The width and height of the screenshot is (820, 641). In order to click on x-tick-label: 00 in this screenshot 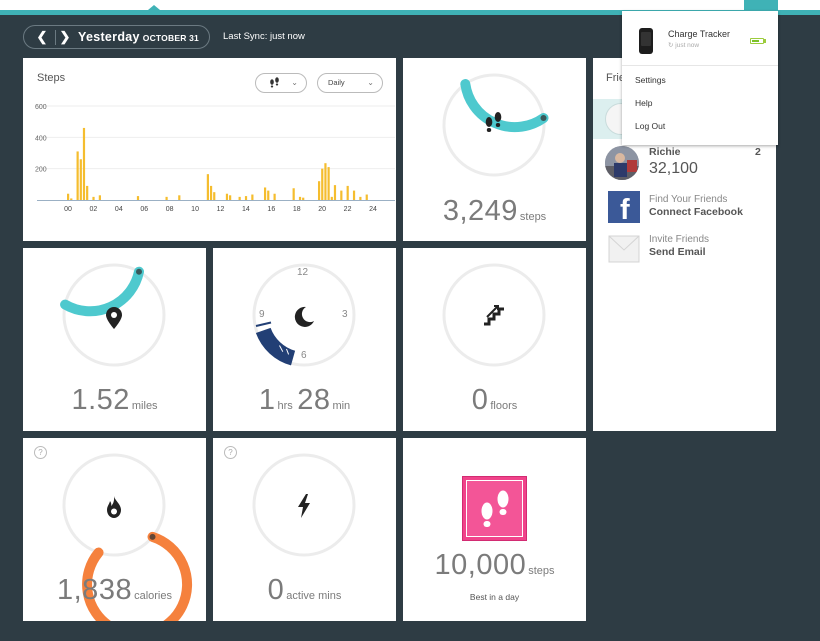, I will do `click(68, 209)`.